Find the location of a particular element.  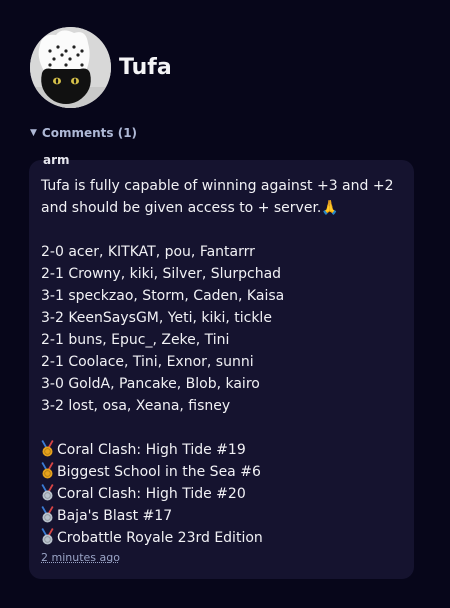

comment-intro-text: and should be given access to + server. is located at coordinates (181, 208).